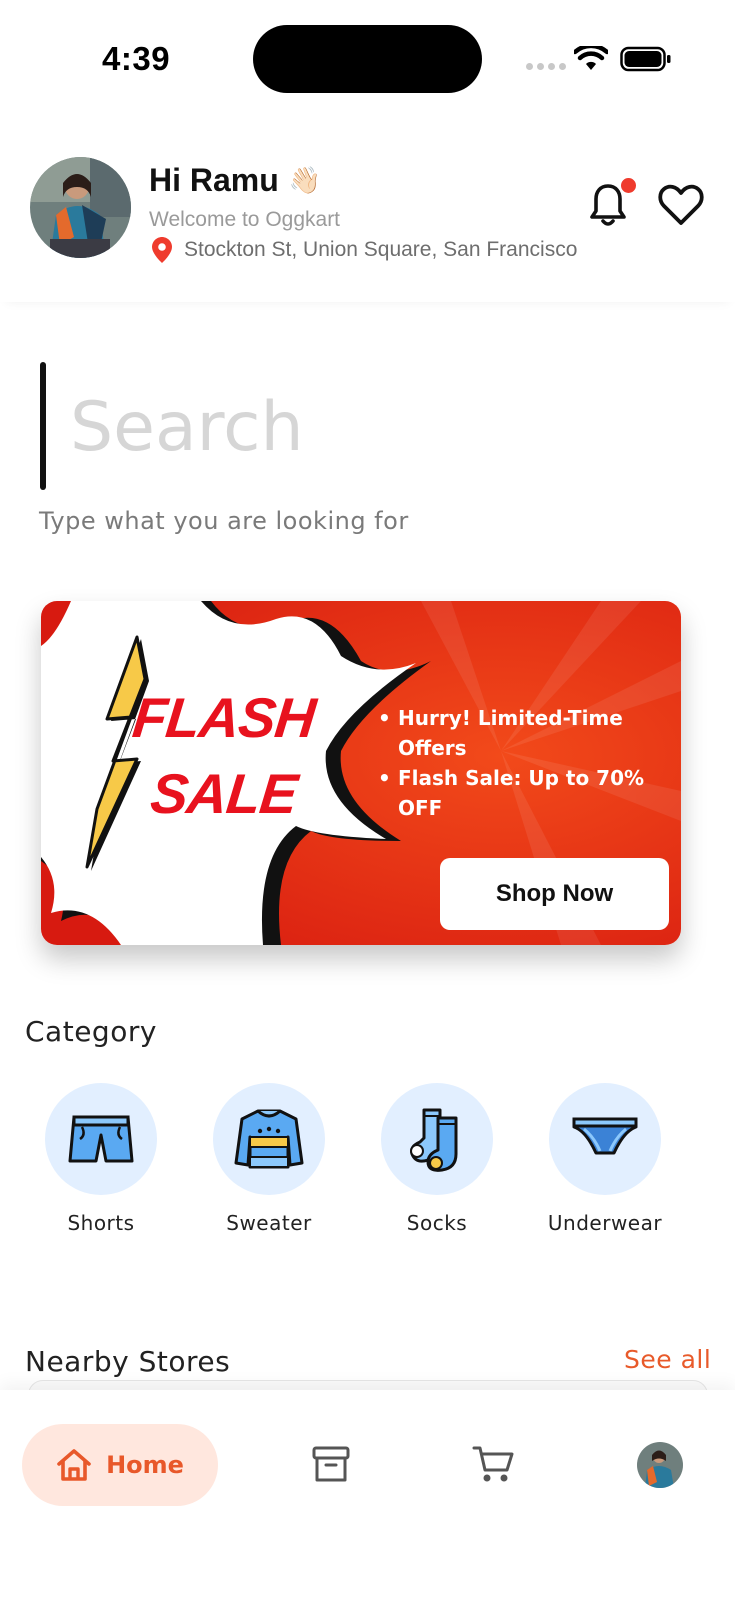  Describe the element at coordinates (223, 717) in the screenshot. I see `flash-heading-line1: FLASH` at that location.